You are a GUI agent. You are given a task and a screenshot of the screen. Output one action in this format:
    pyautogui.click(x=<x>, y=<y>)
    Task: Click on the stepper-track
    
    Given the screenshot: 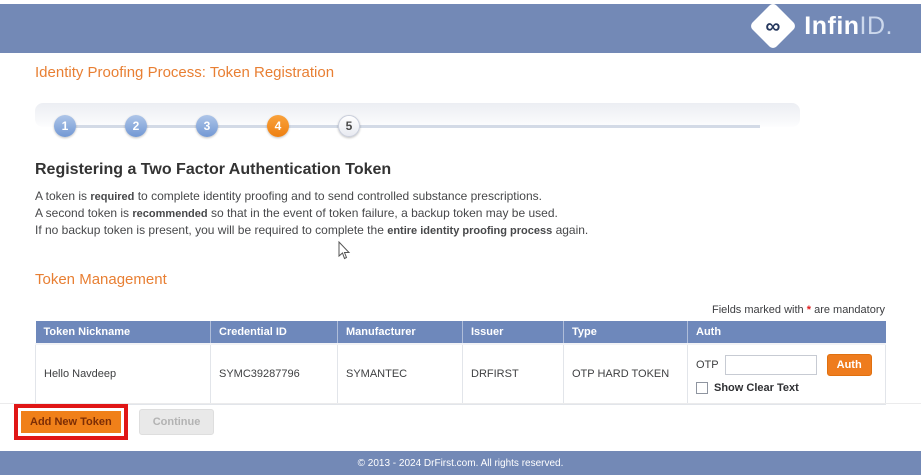 What is the action you would take?
    pyautogui.click(x=417, y=115)
    